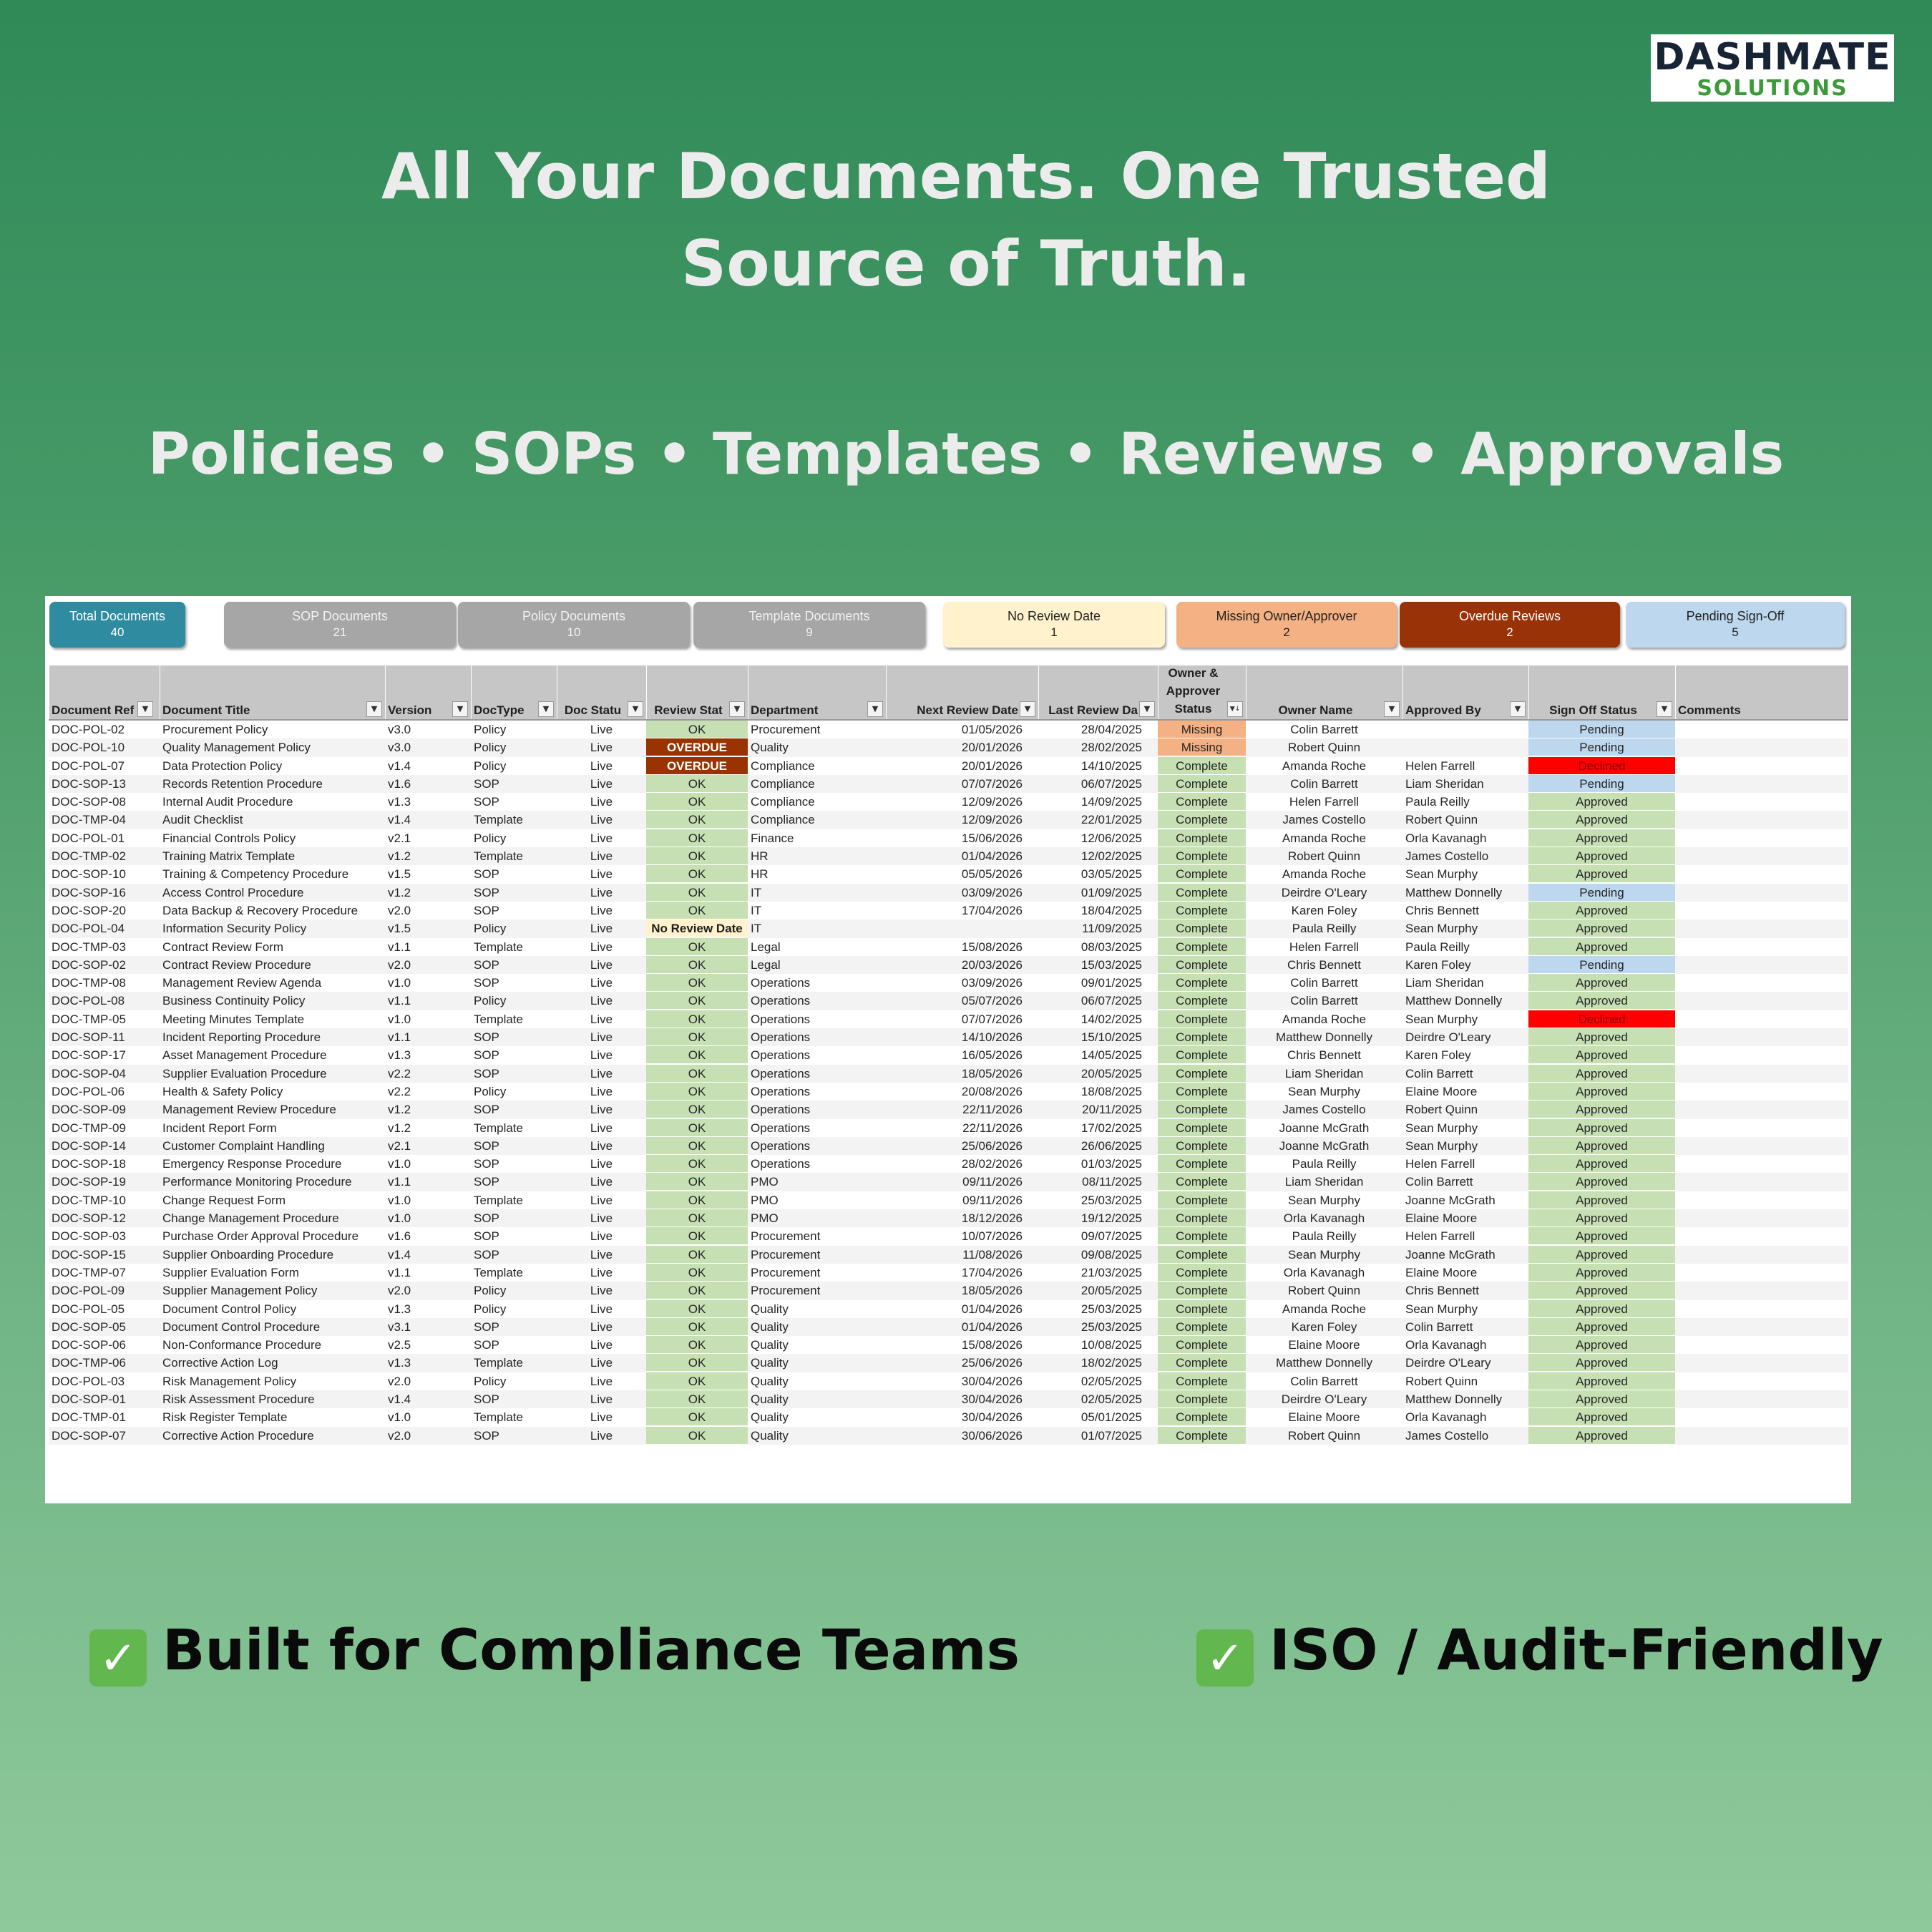 This screenshot has height=1932, width=1932. I want to click on cell-owner-name: Chris Bennett, so click(1324, 1055).